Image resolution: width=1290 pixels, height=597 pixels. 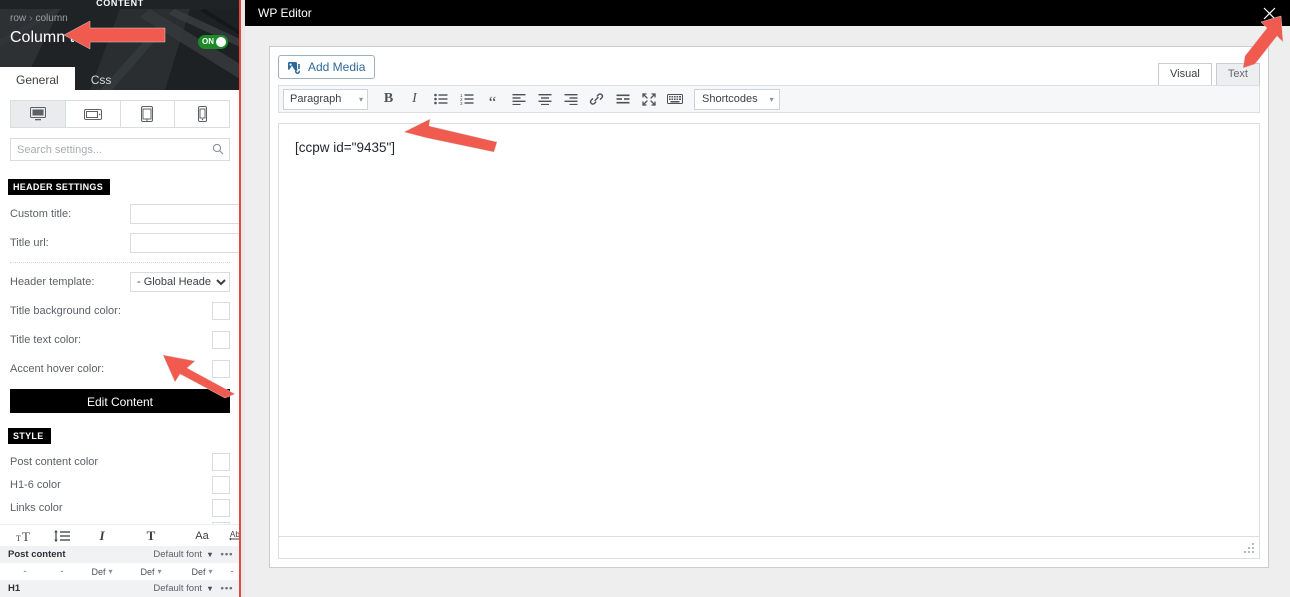 I want to click on align-left-button, so click(x=518, y=99).